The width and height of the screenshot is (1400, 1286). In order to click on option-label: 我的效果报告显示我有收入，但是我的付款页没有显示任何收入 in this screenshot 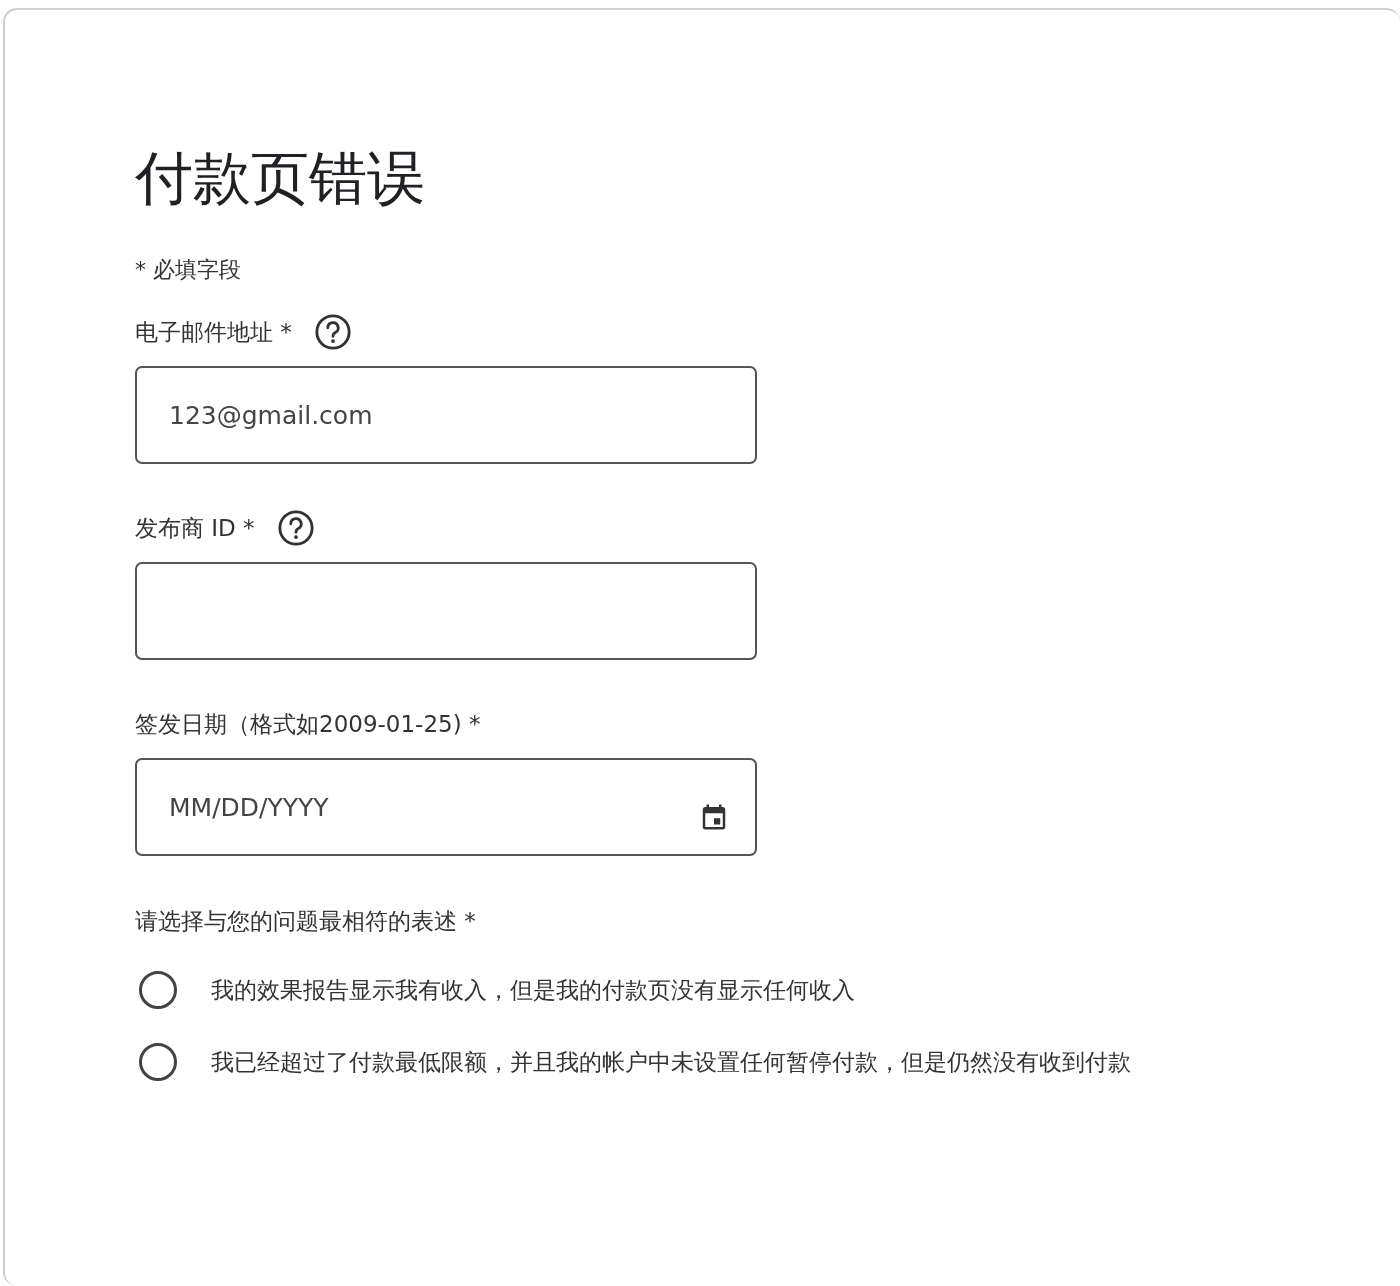, I will do `click(533, 990)`.